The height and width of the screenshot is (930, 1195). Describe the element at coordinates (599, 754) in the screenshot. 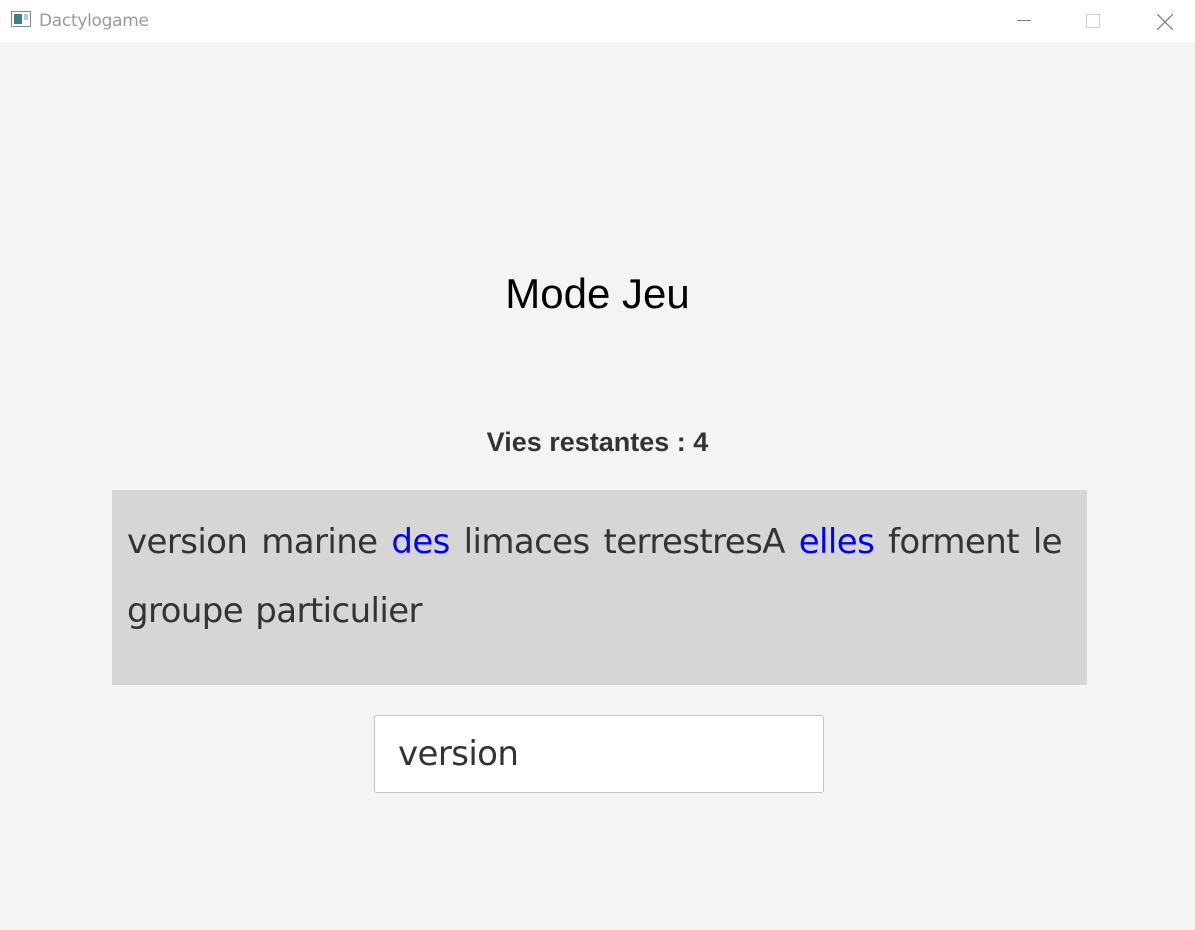

I see `typing-input` at that location.